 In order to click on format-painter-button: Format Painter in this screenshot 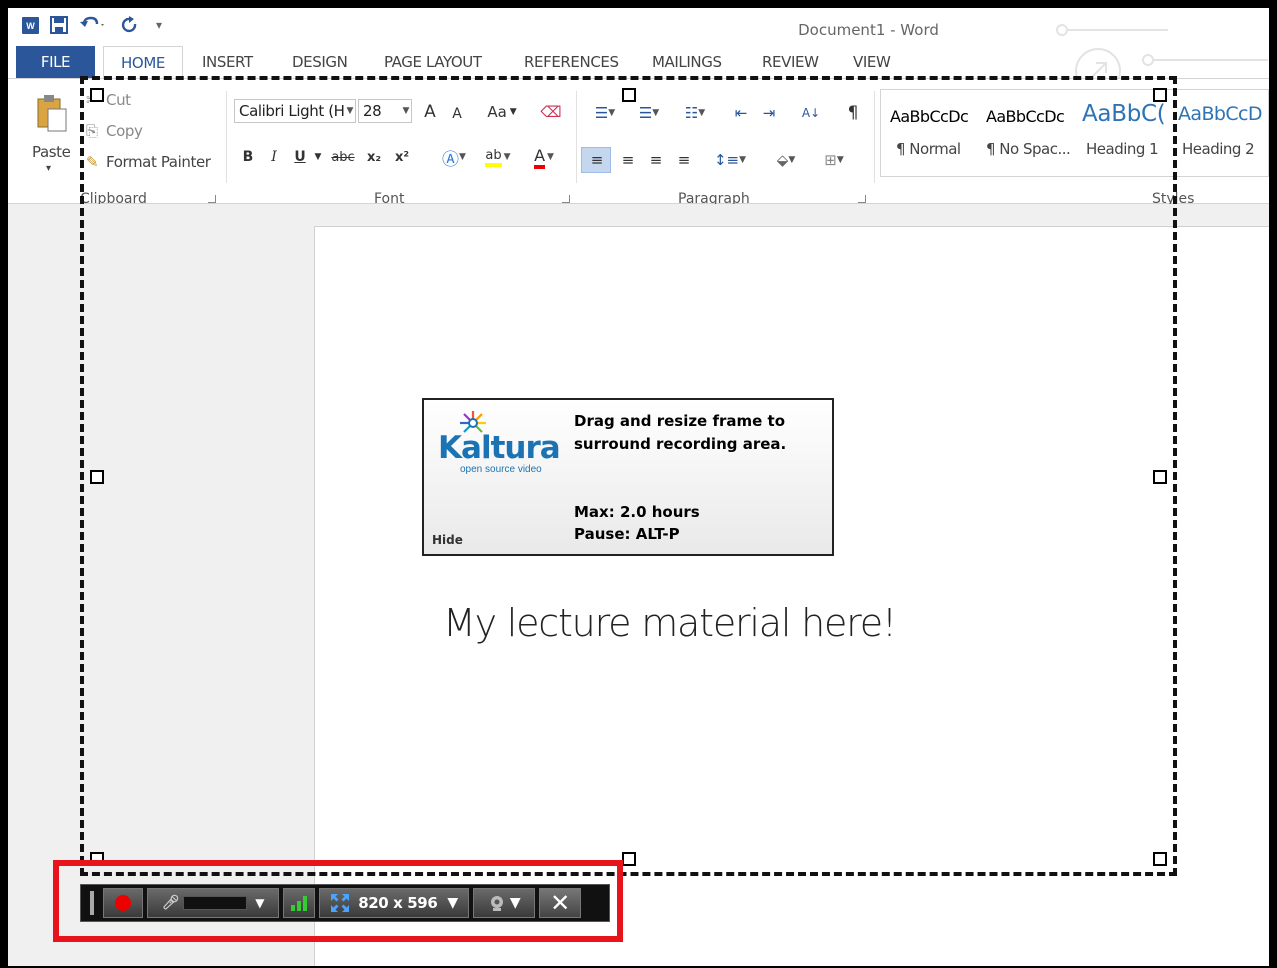, I will do `click(158, 162)`.